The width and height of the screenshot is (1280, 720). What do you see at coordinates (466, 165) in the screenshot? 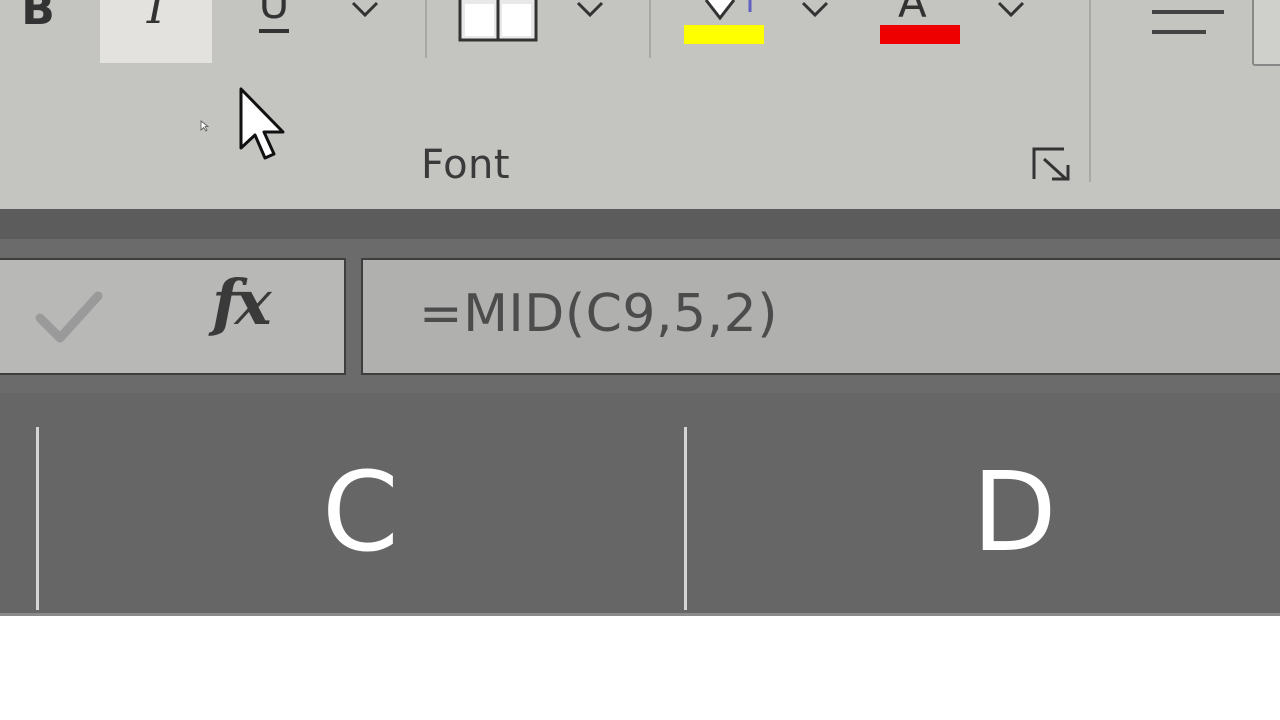
I see `font-group-label: Font` at bounding box center [466, 165].